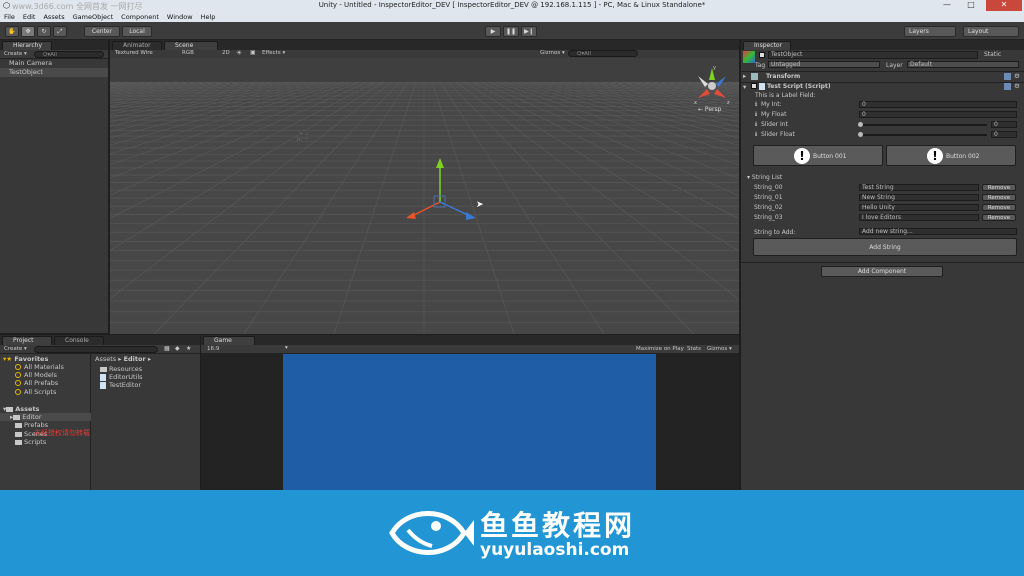 This screenshot has height=576, width=1024. What do you see at coordinates (27, 340) in the screenshot?
I see `tab-project: Project` at bounding box center [27, 340].